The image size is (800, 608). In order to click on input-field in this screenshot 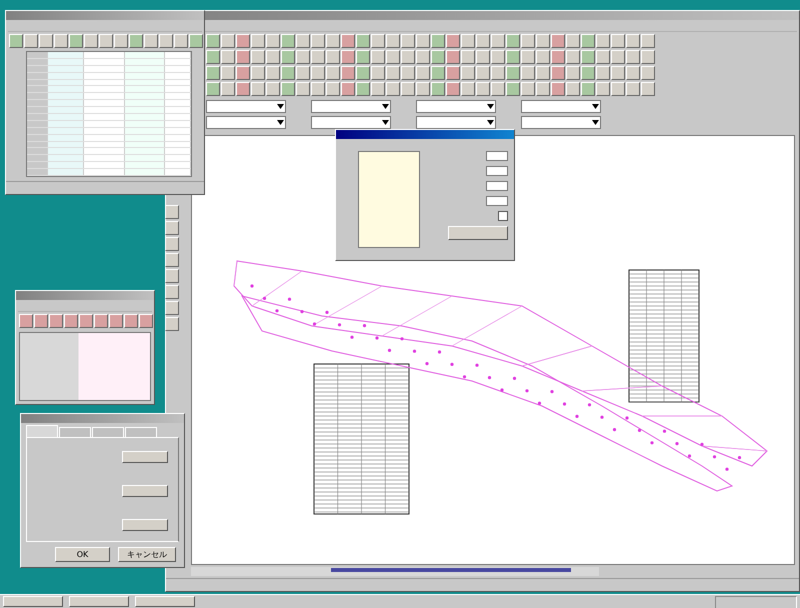, I will do `click(497, 156)`.